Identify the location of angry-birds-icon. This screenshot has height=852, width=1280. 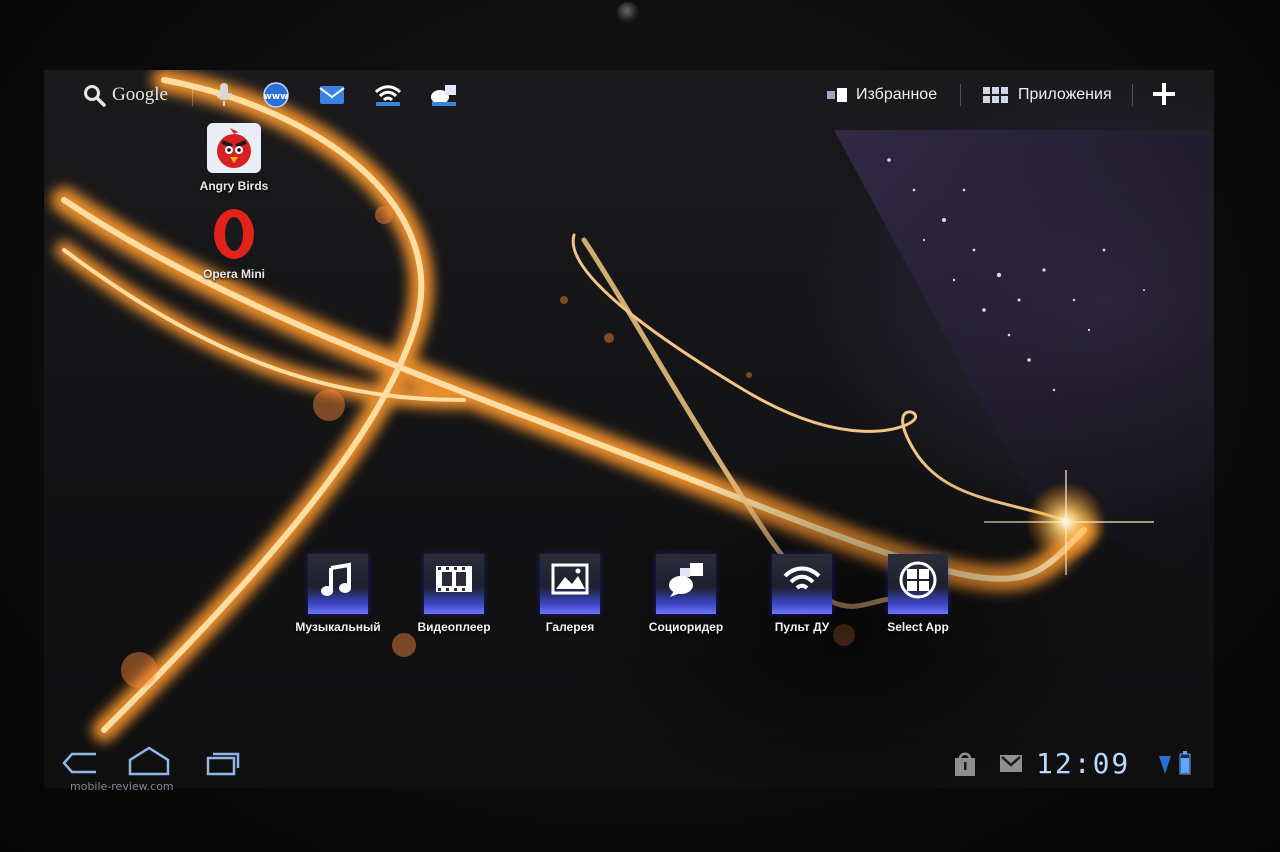
(234, 148).